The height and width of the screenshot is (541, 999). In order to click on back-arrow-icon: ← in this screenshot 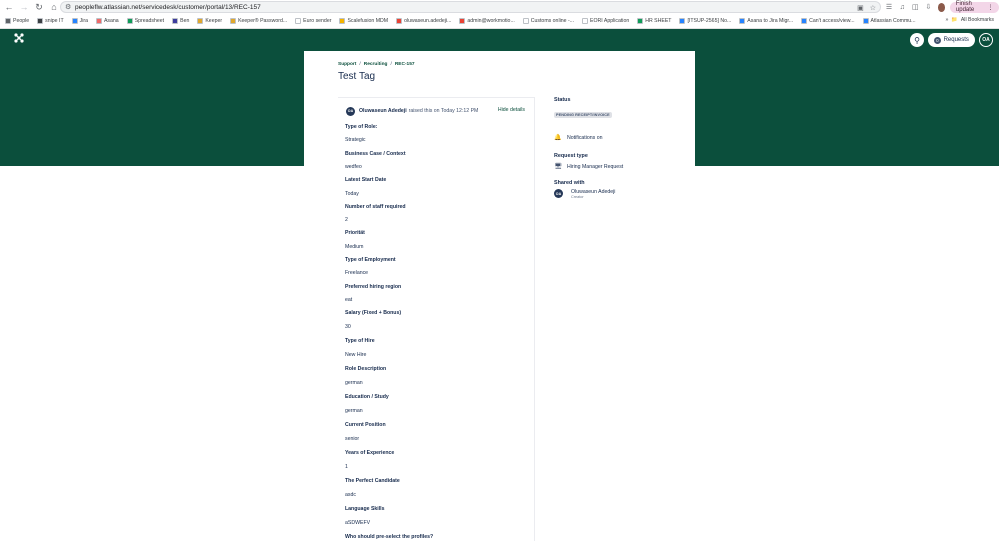, I will do `click(9, 7)`.